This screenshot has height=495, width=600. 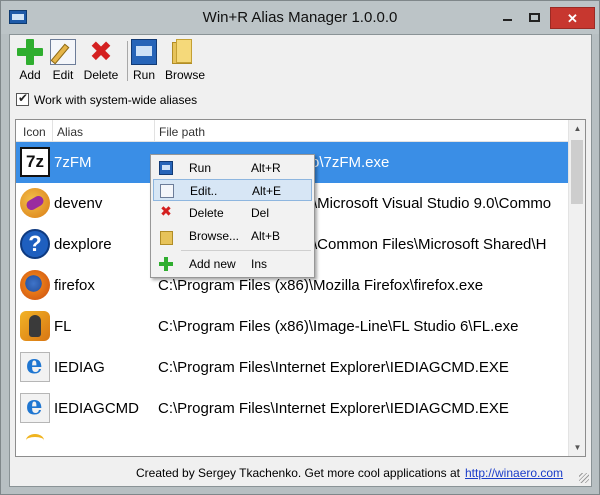 I want to click on maximize-icon, so click(x=534, y=17).